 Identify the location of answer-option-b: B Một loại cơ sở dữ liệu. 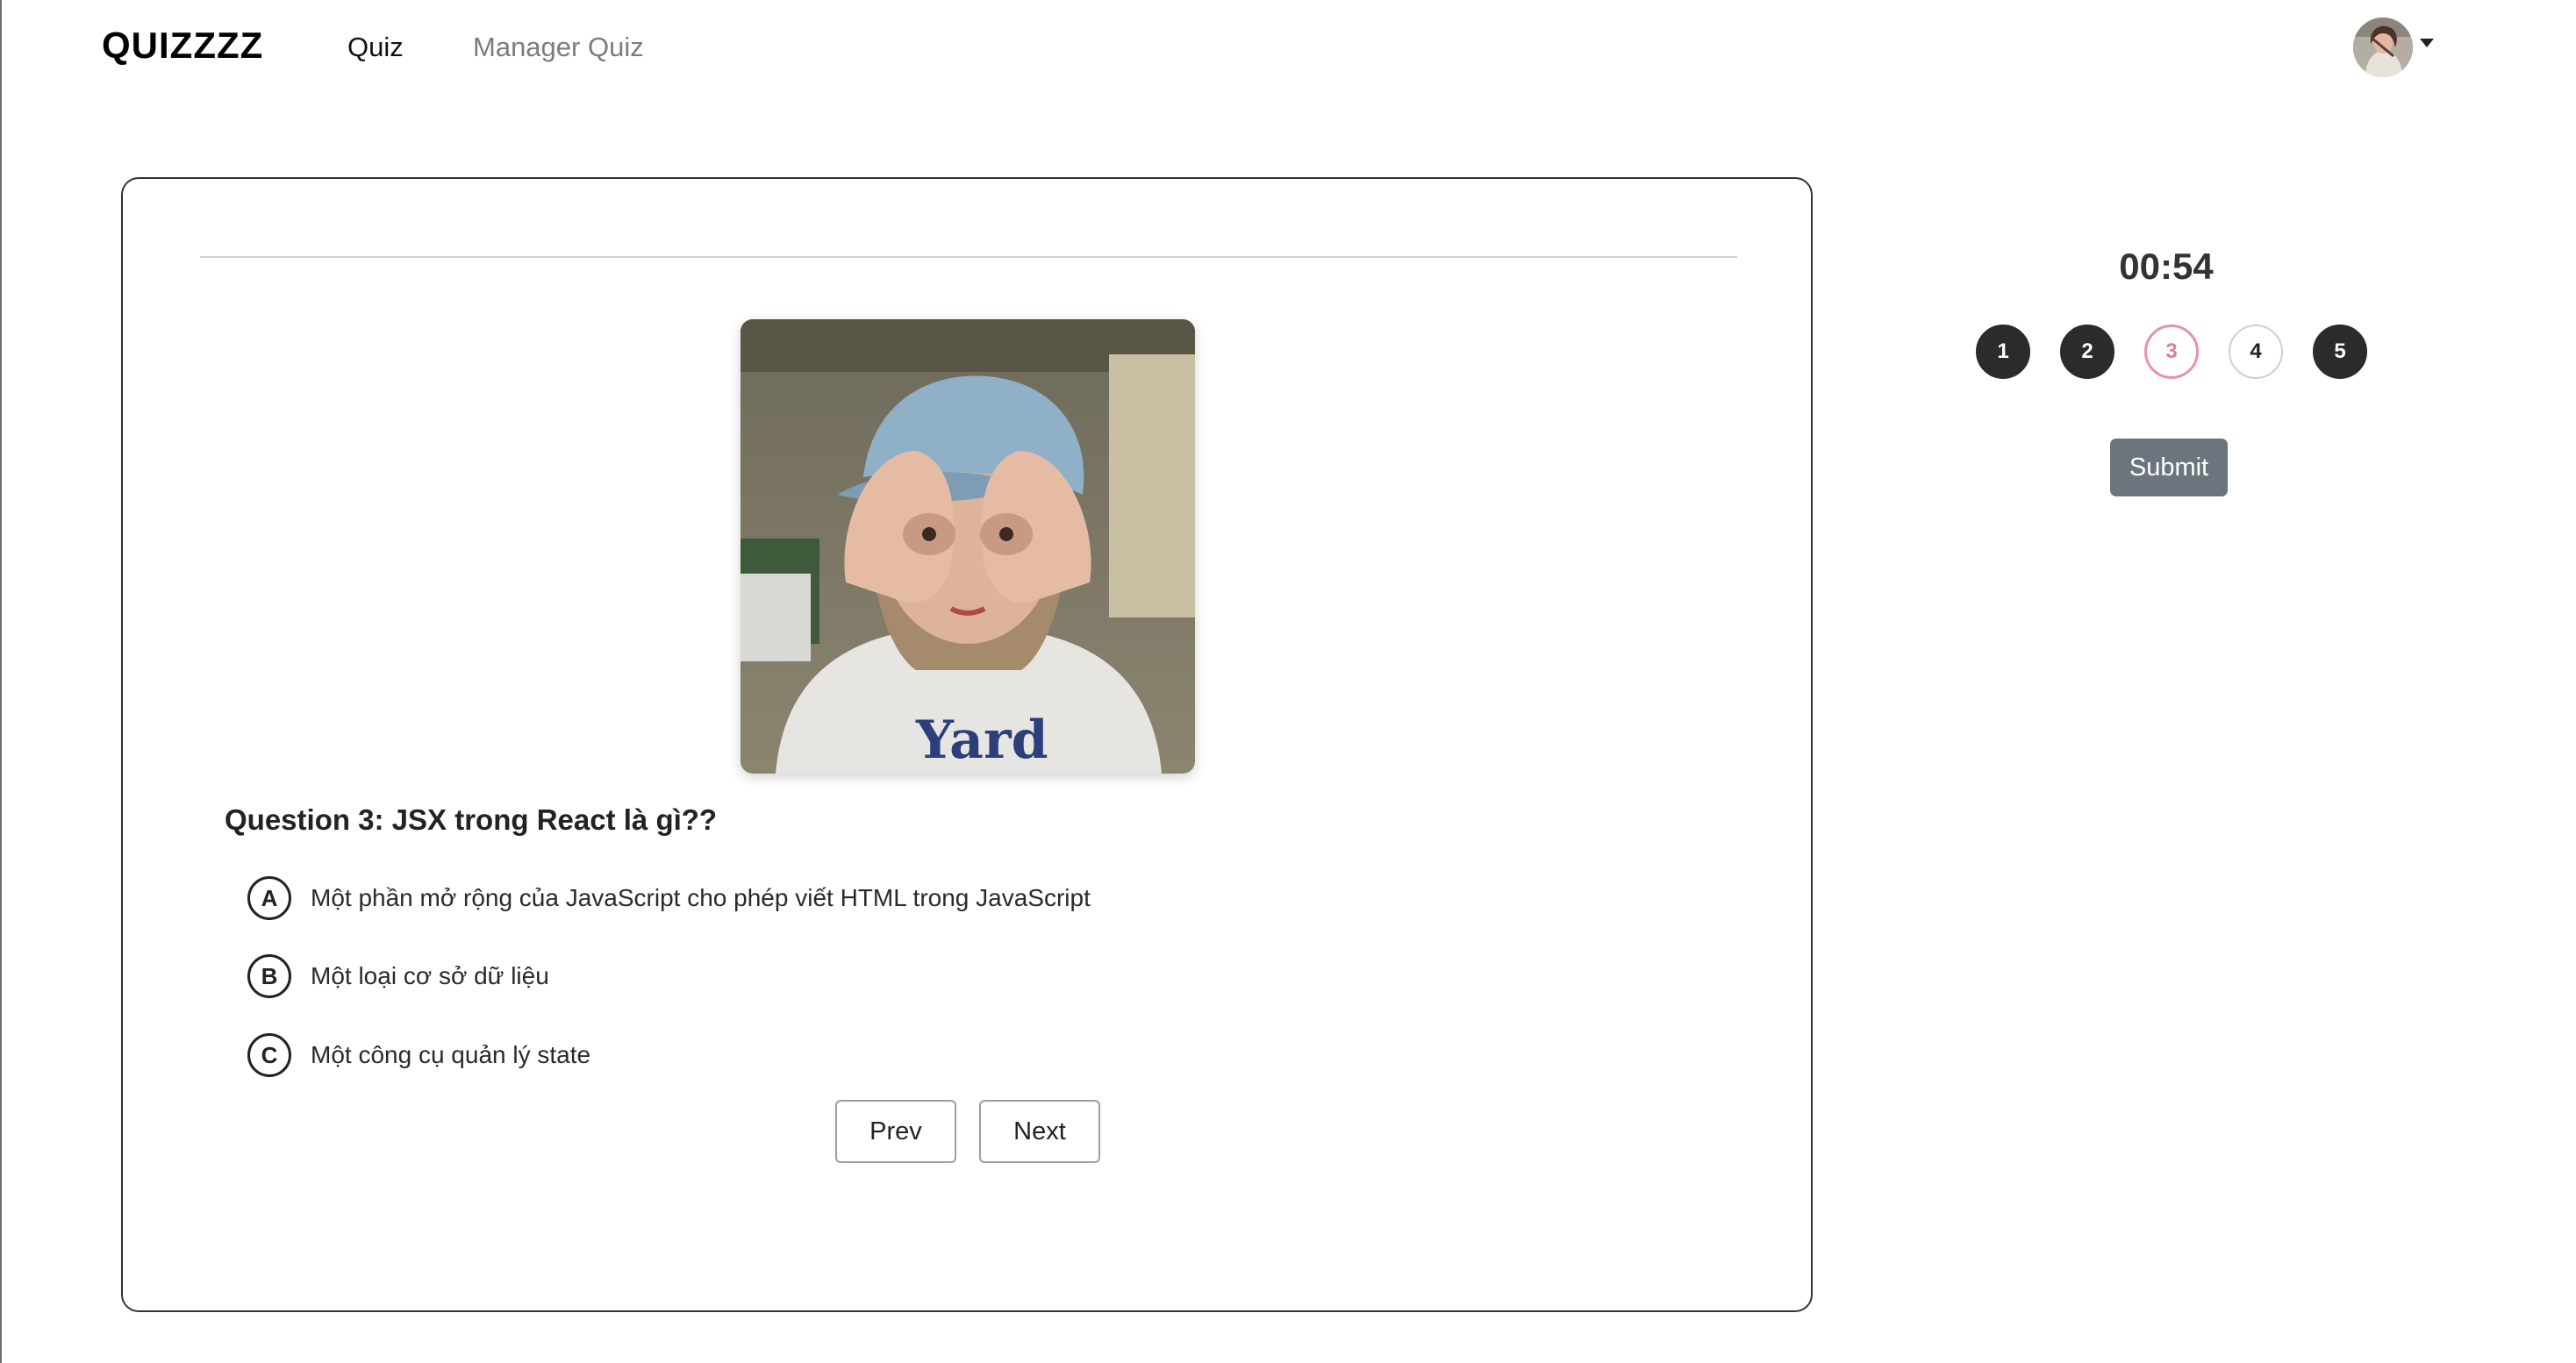
(398, 976).